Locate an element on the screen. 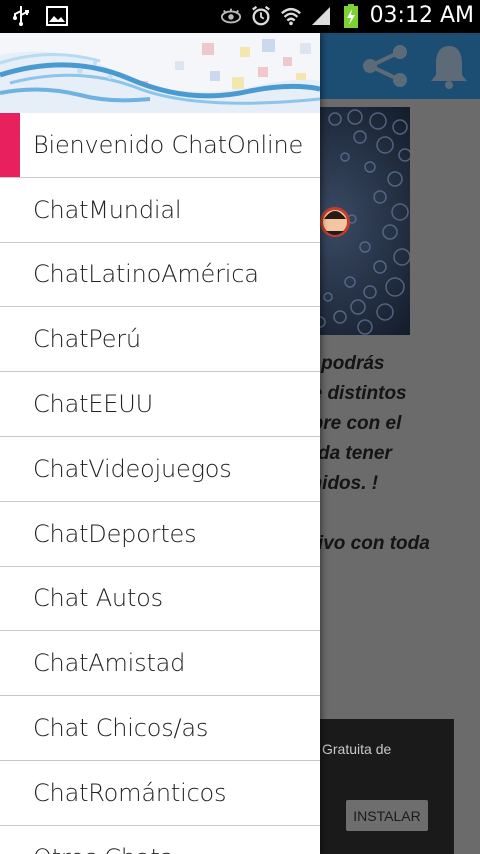 The height and width of the screenshot is (854, 480). menu-item-chatmundial: ChatMundial is located at coordinates (160, 210).